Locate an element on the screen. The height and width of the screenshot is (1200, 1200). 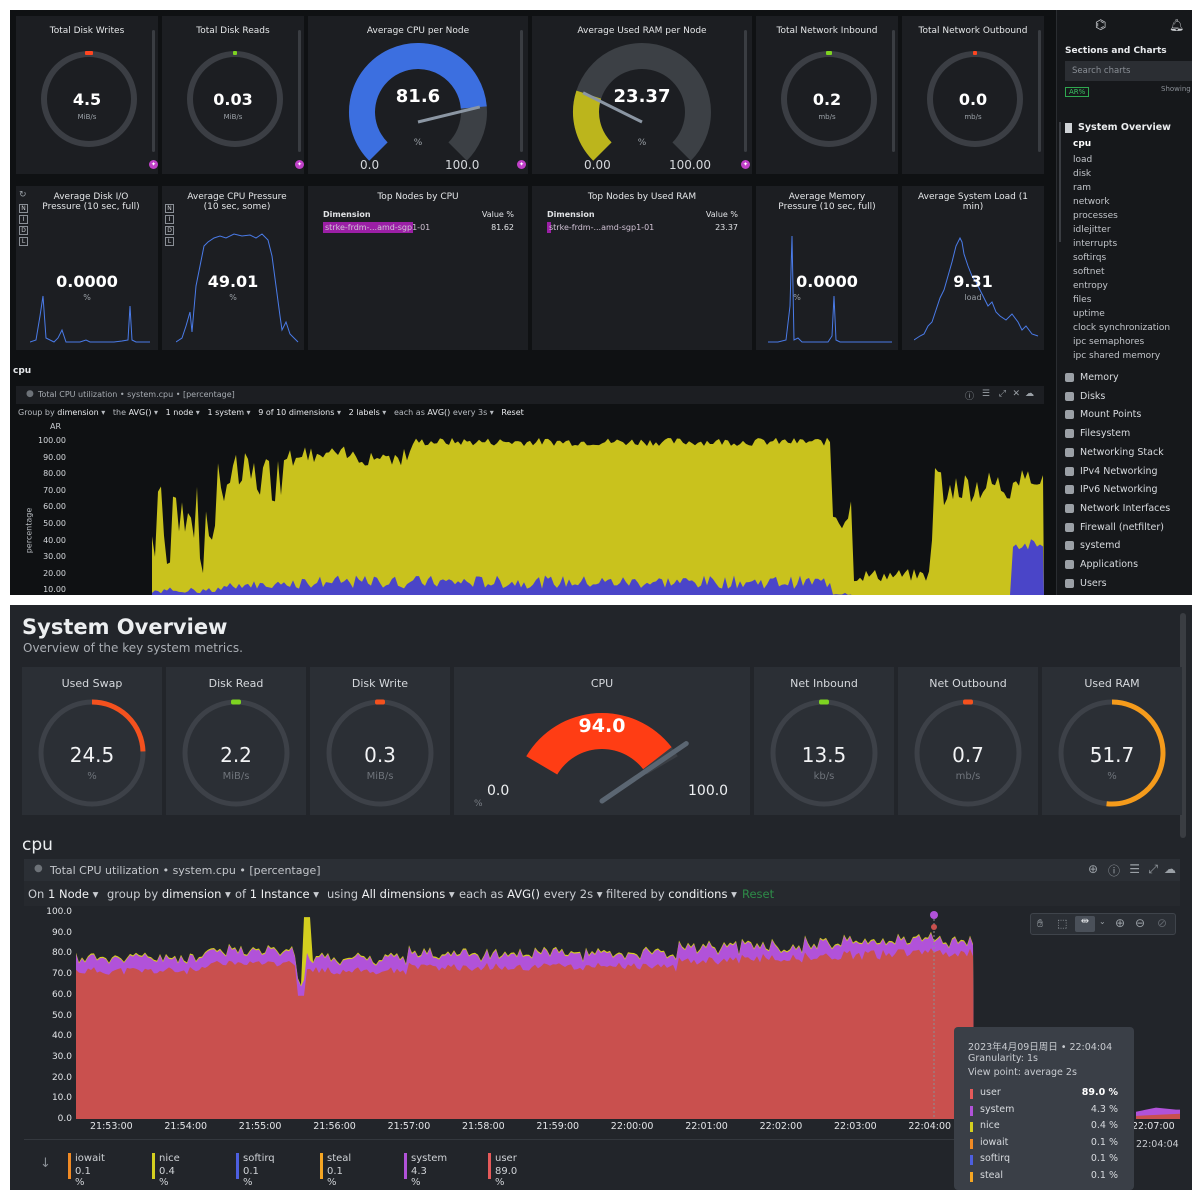
sidebar-item-processes: processes is located at coordinates (1121, 216).